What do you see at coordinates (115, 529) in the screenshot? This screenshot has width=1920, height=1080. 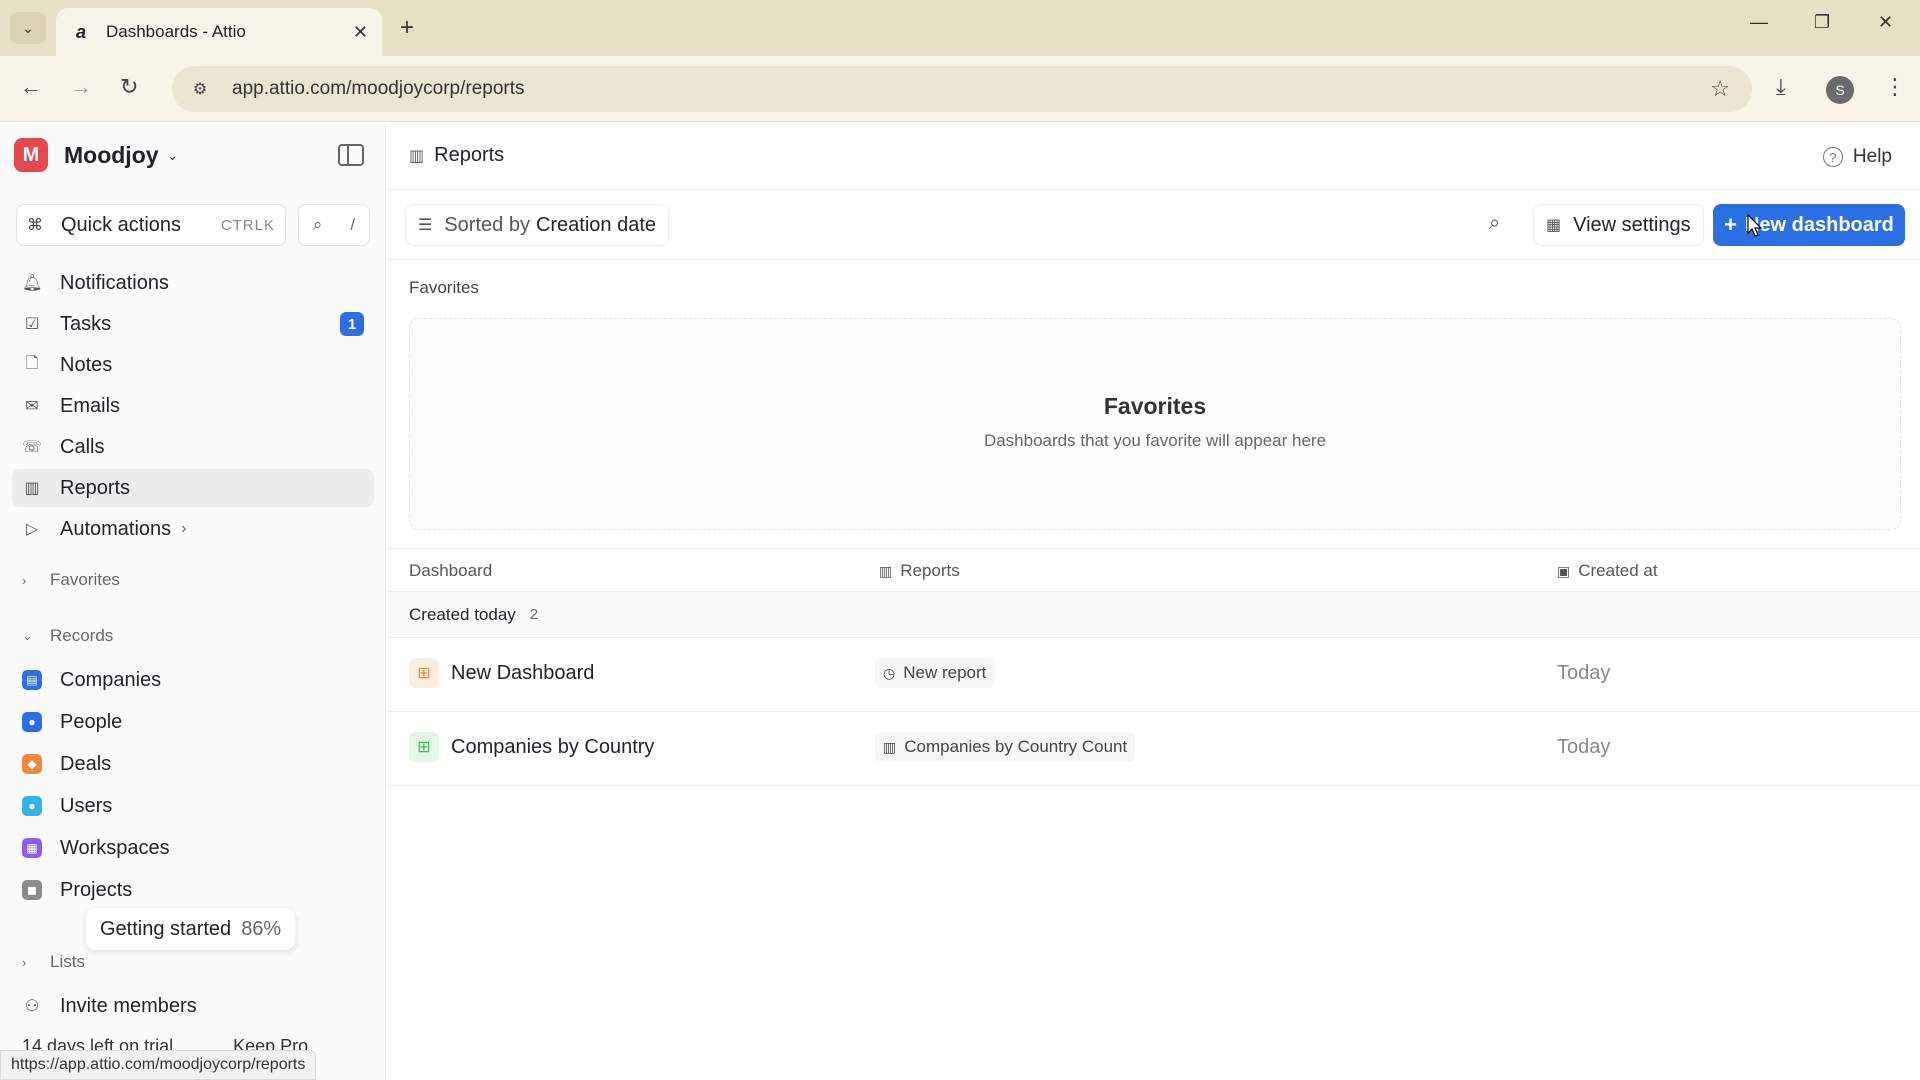 I see `sidebar-item-label: Automations` at bounding box center [115, 529].